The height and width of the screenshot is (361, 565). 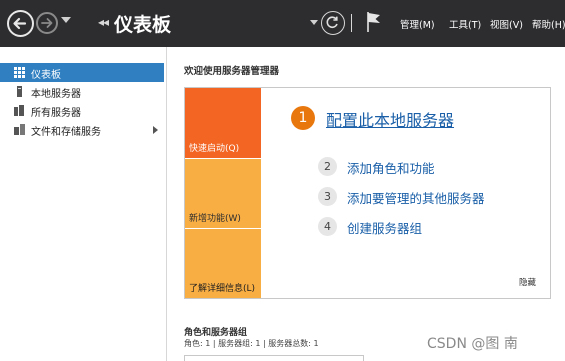 I want to click on tile-quick-start: 快速启动(Q), so click(x=223, y=123).